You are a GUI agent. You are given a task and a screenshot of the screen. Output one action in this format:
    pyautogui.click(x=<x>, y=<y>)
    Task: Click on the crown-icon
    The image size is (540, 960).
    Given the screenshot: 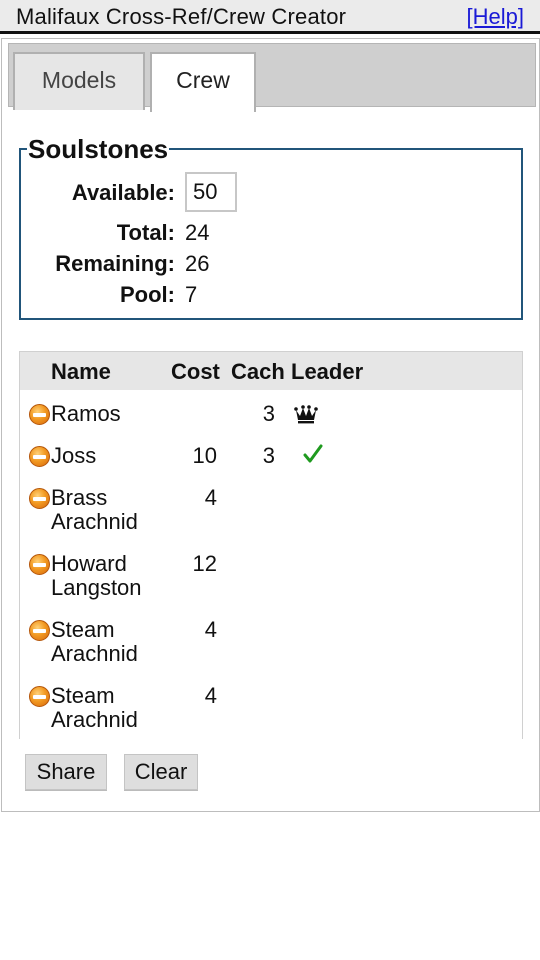 What is the action you would take?
    pyautogui.click(x=306, y=414)
    